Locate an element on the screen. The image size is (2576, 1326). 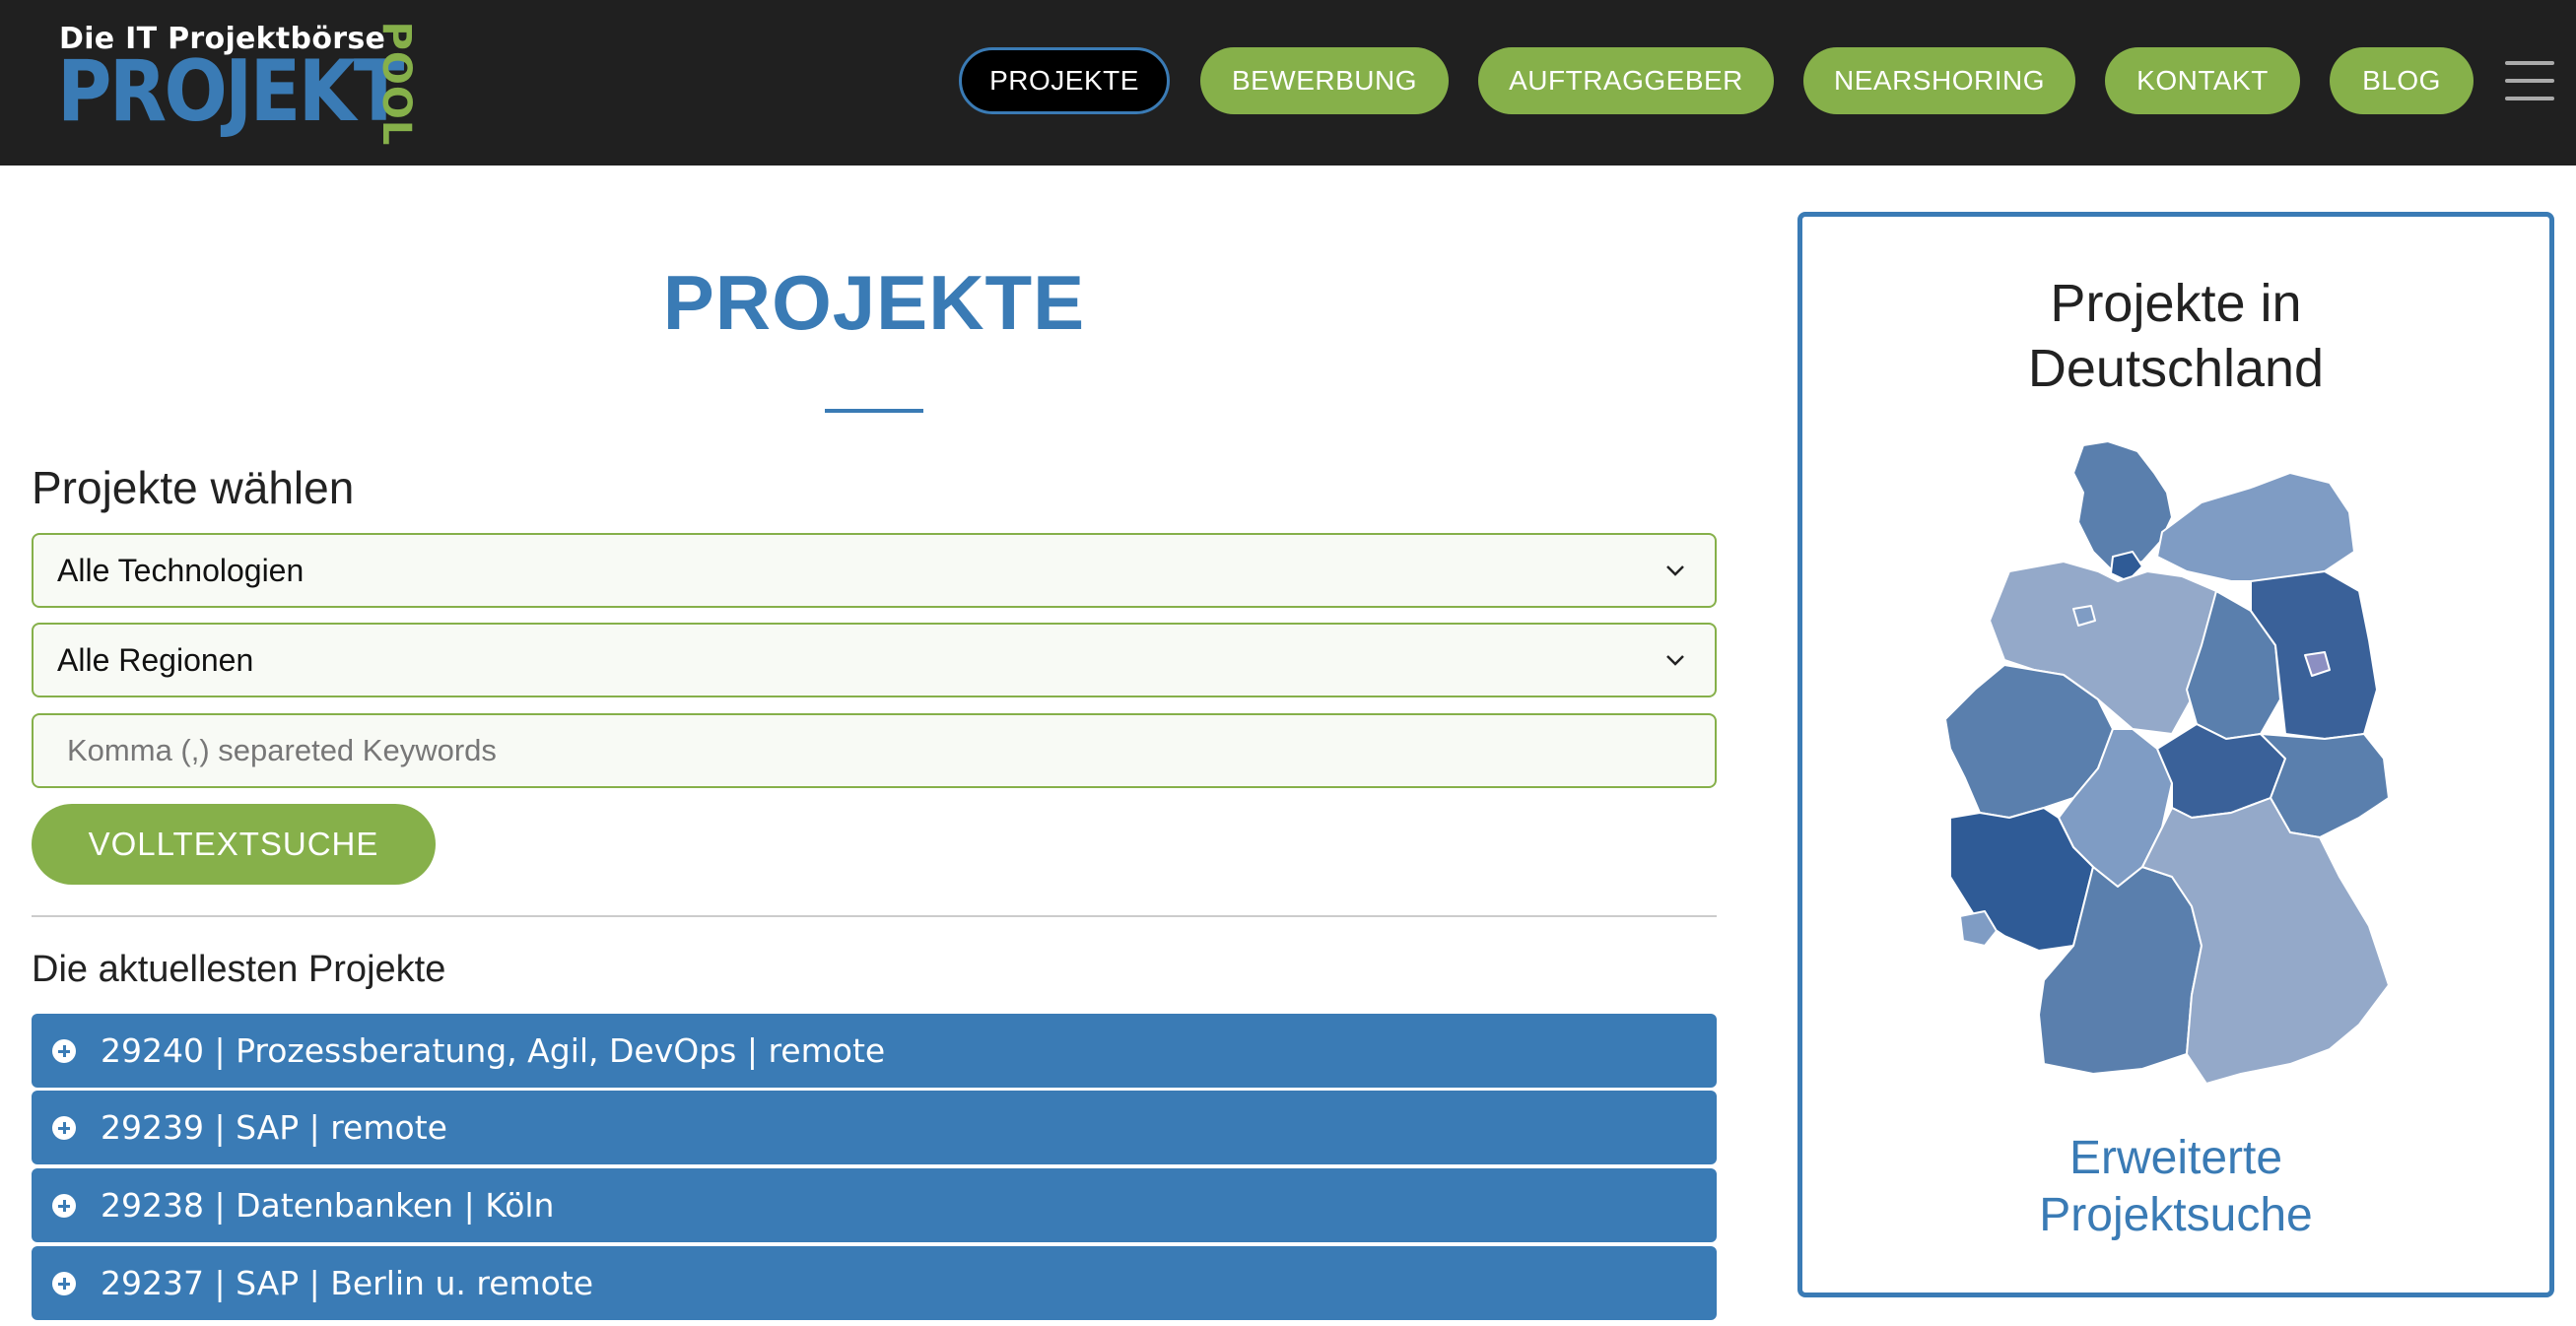
region-select: Alle Regionen is located at coordinates (874, 660).